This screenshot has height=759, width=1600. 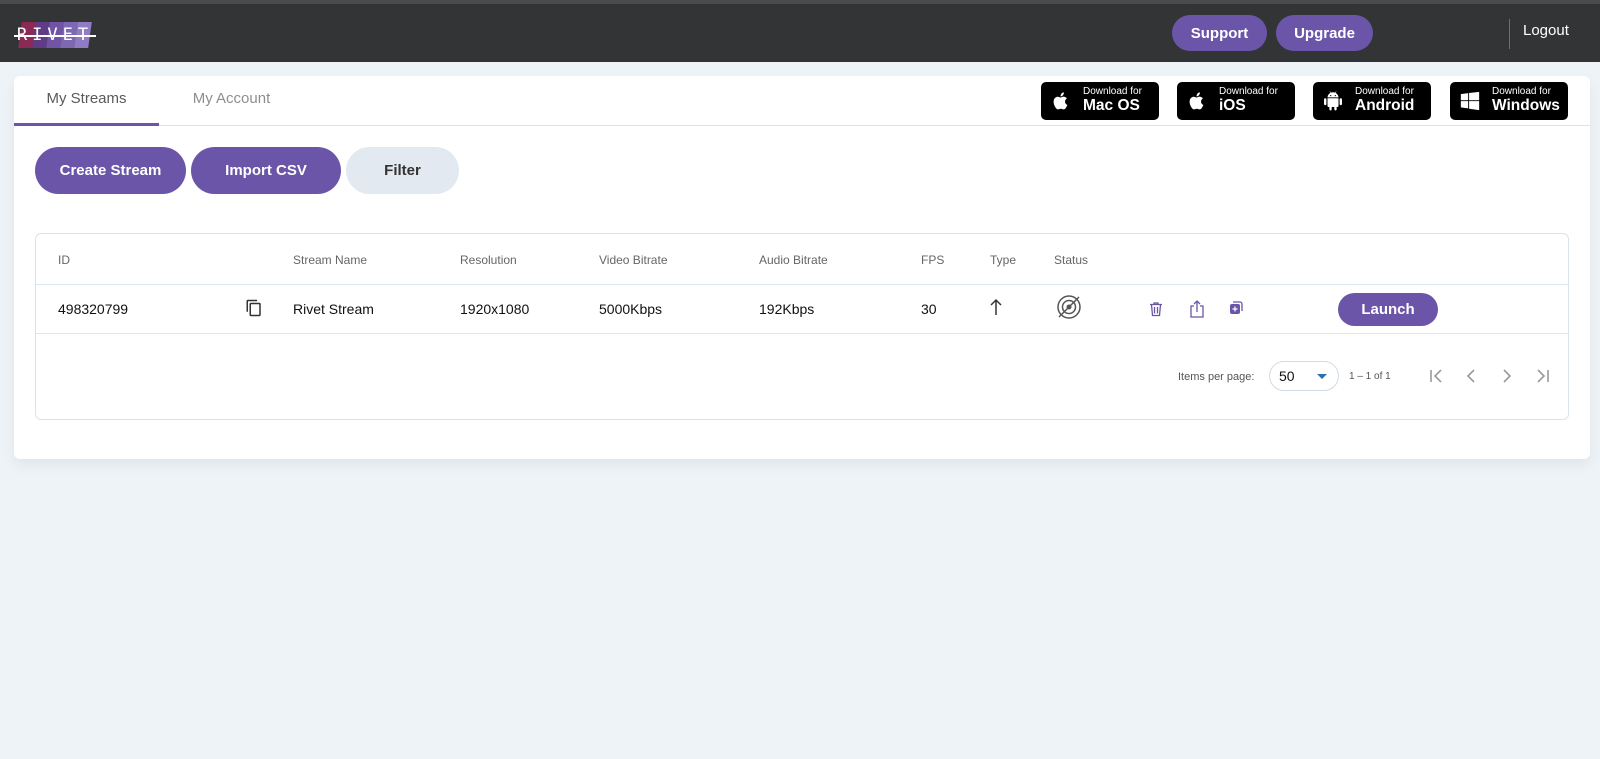 What do you see at coordinates (996, 306) in the screenshot?
I see `arrow-up-icon` at bounding box center [996, 306].